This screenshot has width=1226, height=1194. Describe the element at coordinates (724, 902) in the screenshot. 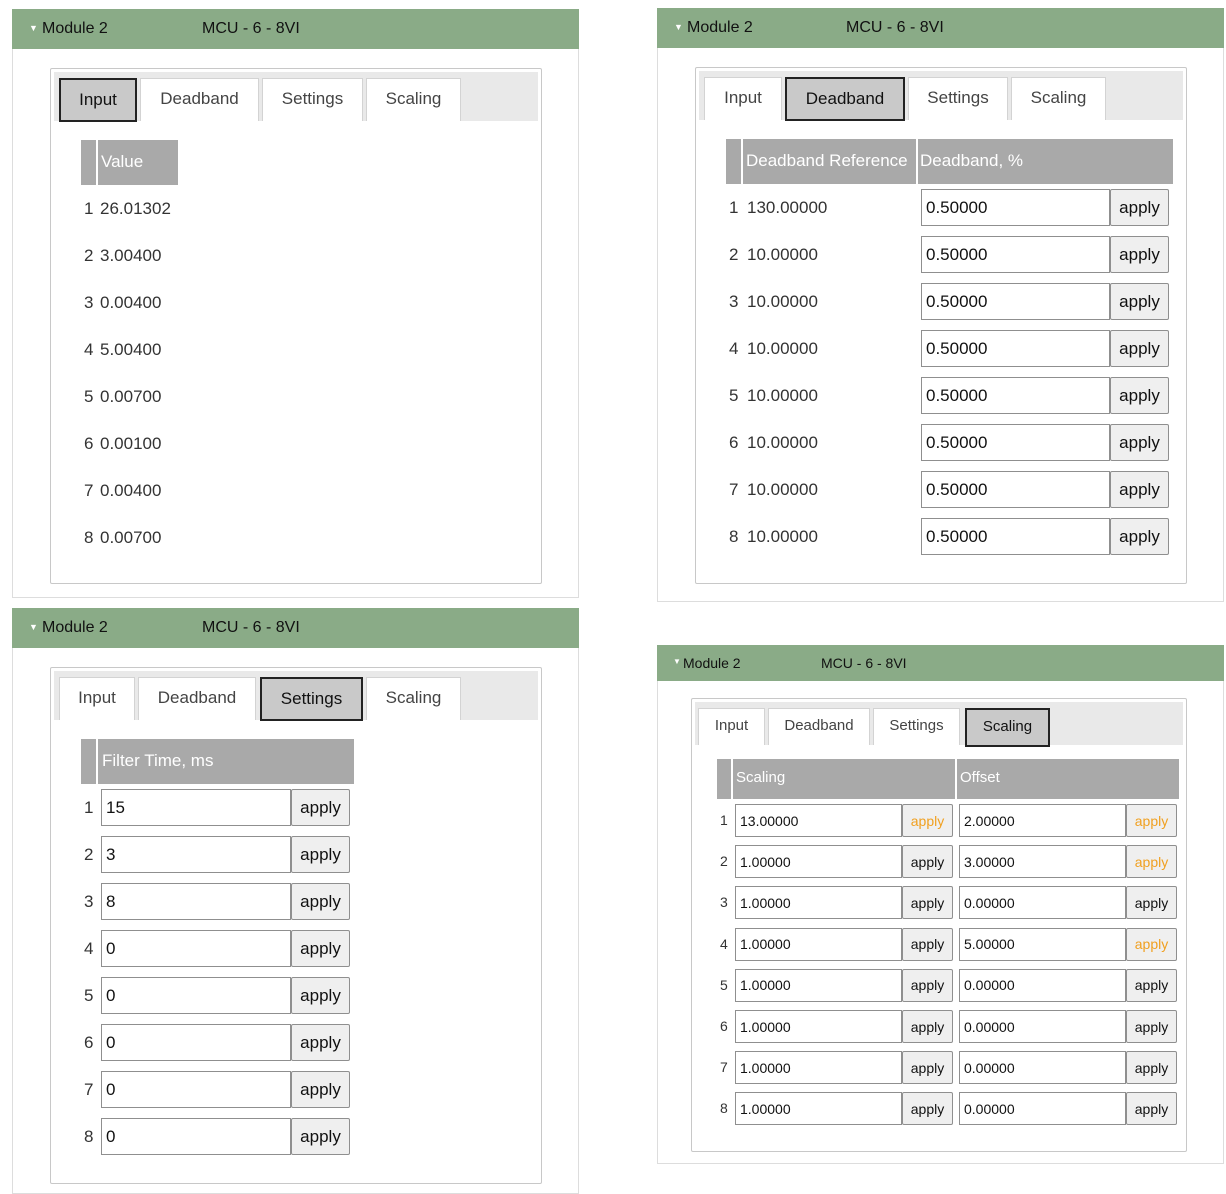

I see `row-number: 3` at that location.